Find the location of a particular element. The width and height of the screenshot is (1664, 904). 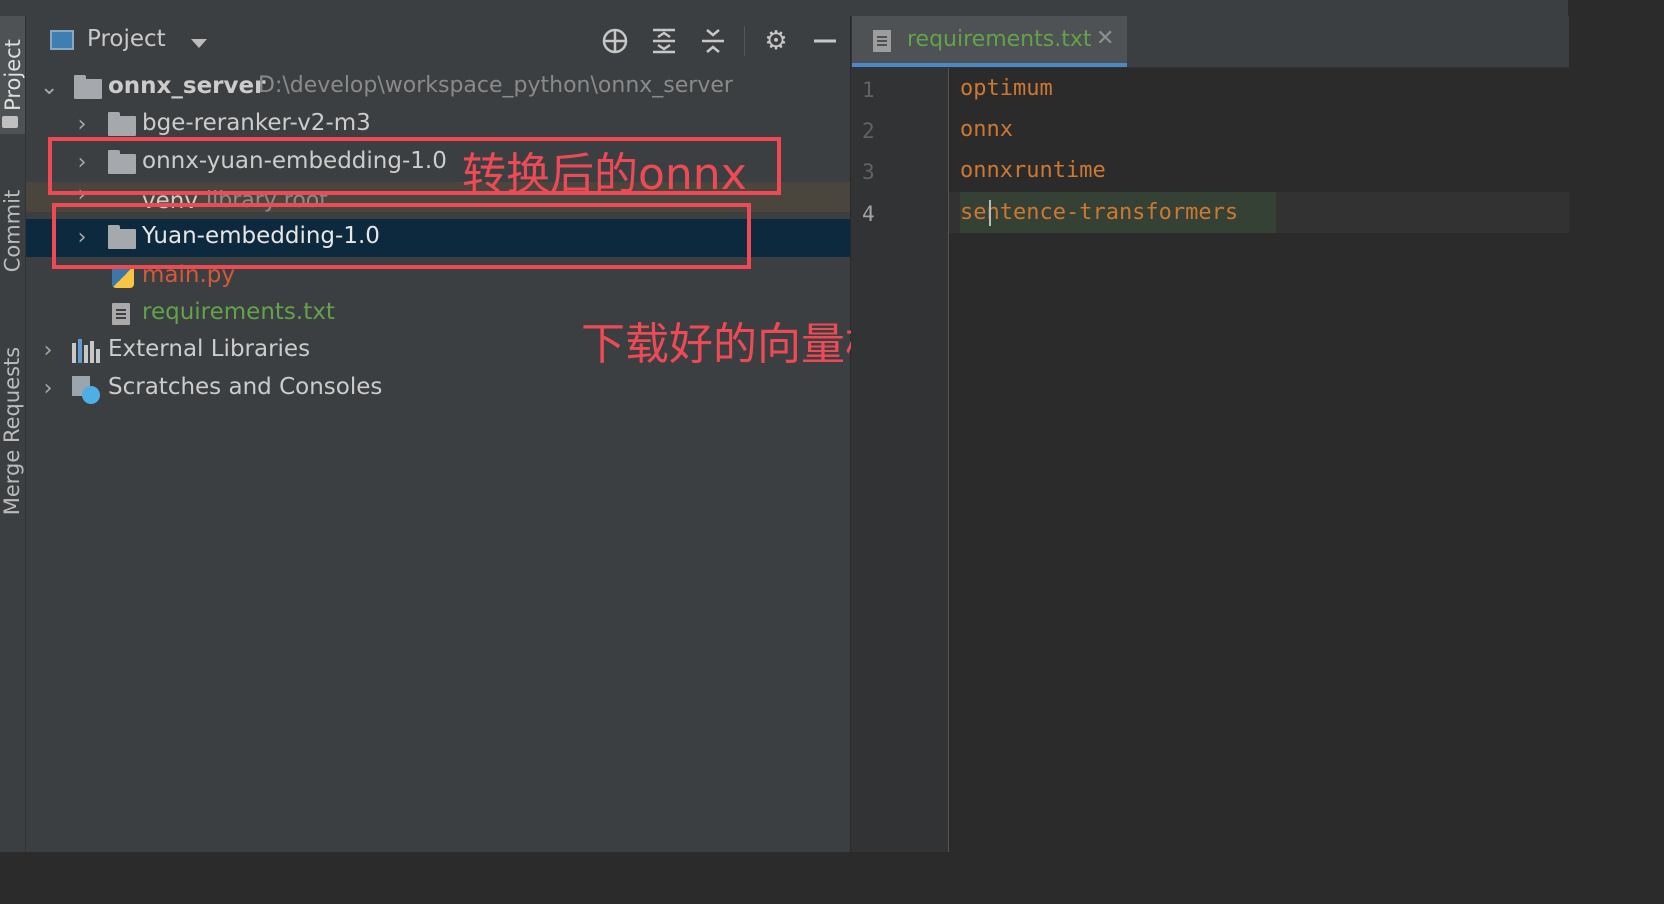

tab-requirements-txt: requirements.txt ✕ is located at coordinates (989, 41).